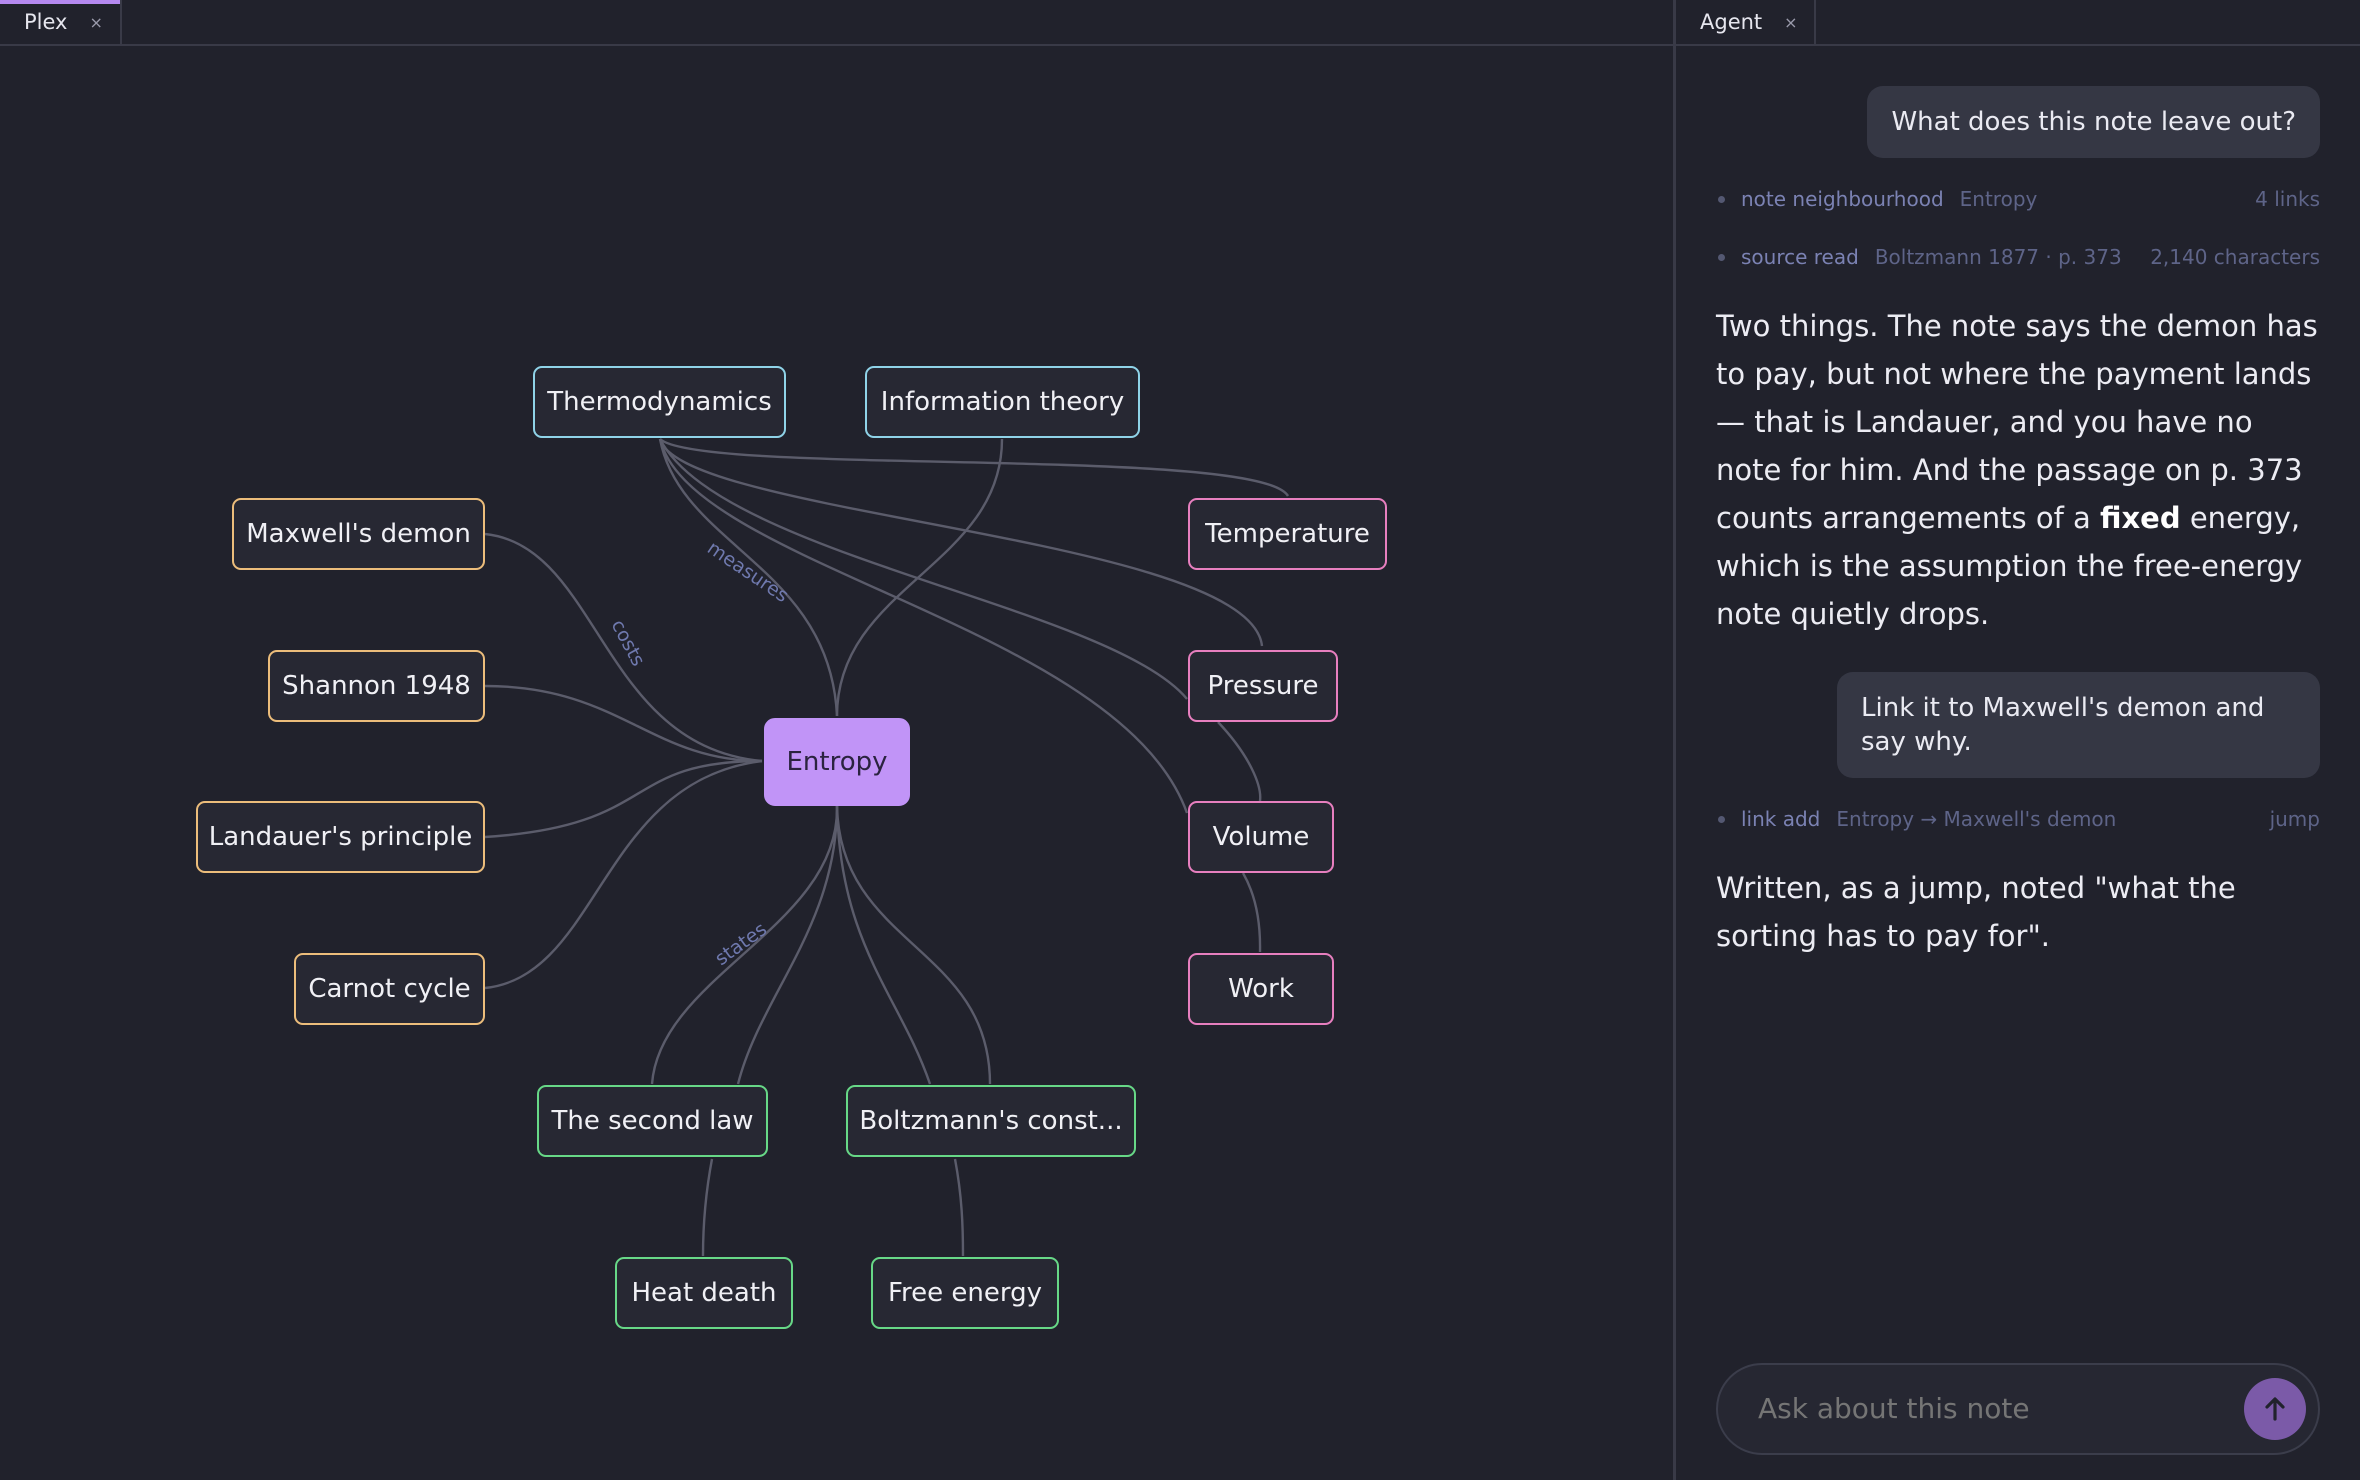 Image resolution: width=2360 pixels, height=1480 pixels. I want to click on node-label: Entropy, so click(837, 762).